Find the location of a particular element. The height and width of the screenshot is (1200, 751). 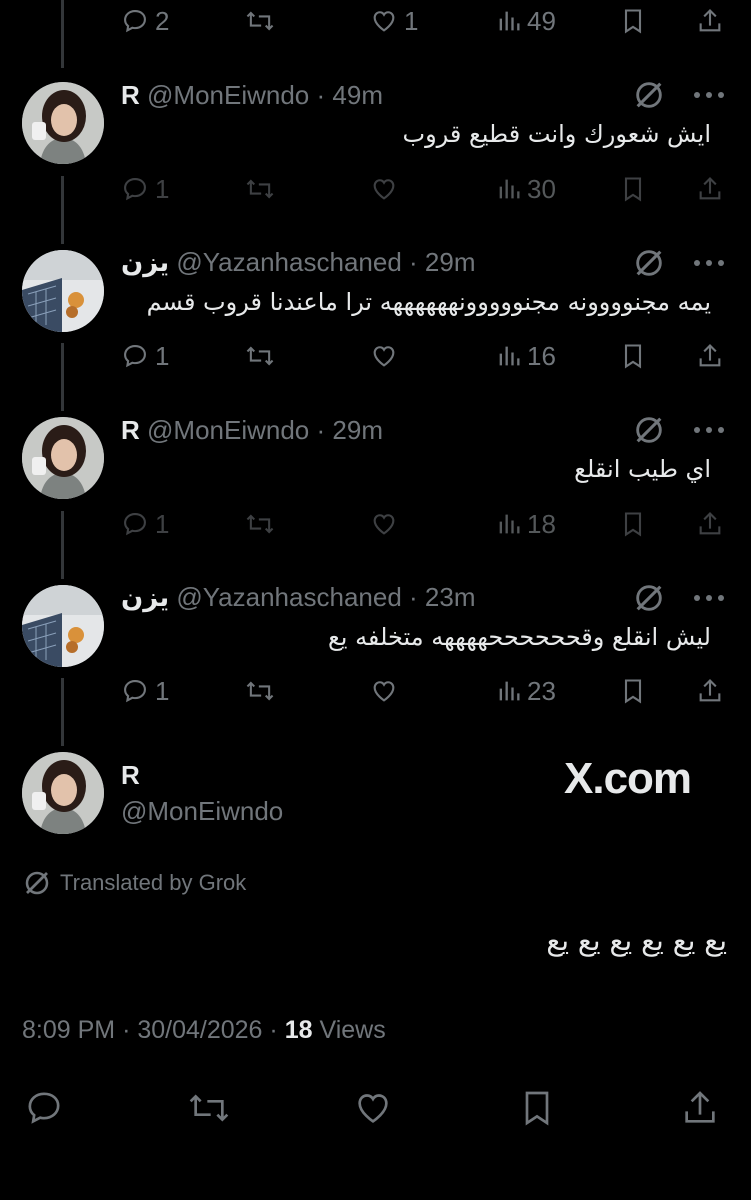

views-button: 23 is located at coordinates (526, 691).